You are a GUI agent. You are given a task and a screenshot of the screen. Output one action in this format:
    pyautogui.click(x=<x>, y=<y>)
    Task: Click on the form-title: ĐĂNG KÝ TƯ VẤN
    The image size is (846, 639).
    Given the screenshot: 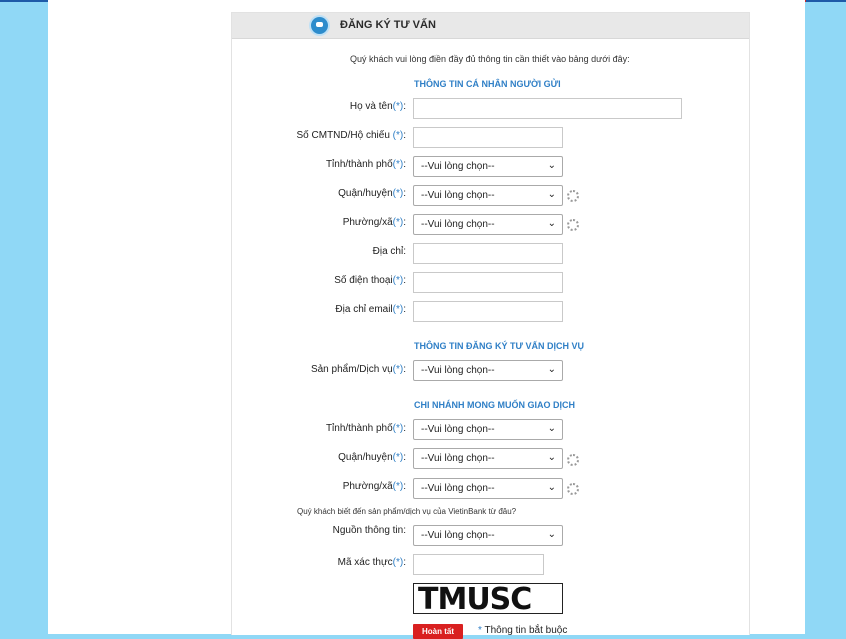 What is the action you would take?
    pyautogui.click(x=388, y=25)
    